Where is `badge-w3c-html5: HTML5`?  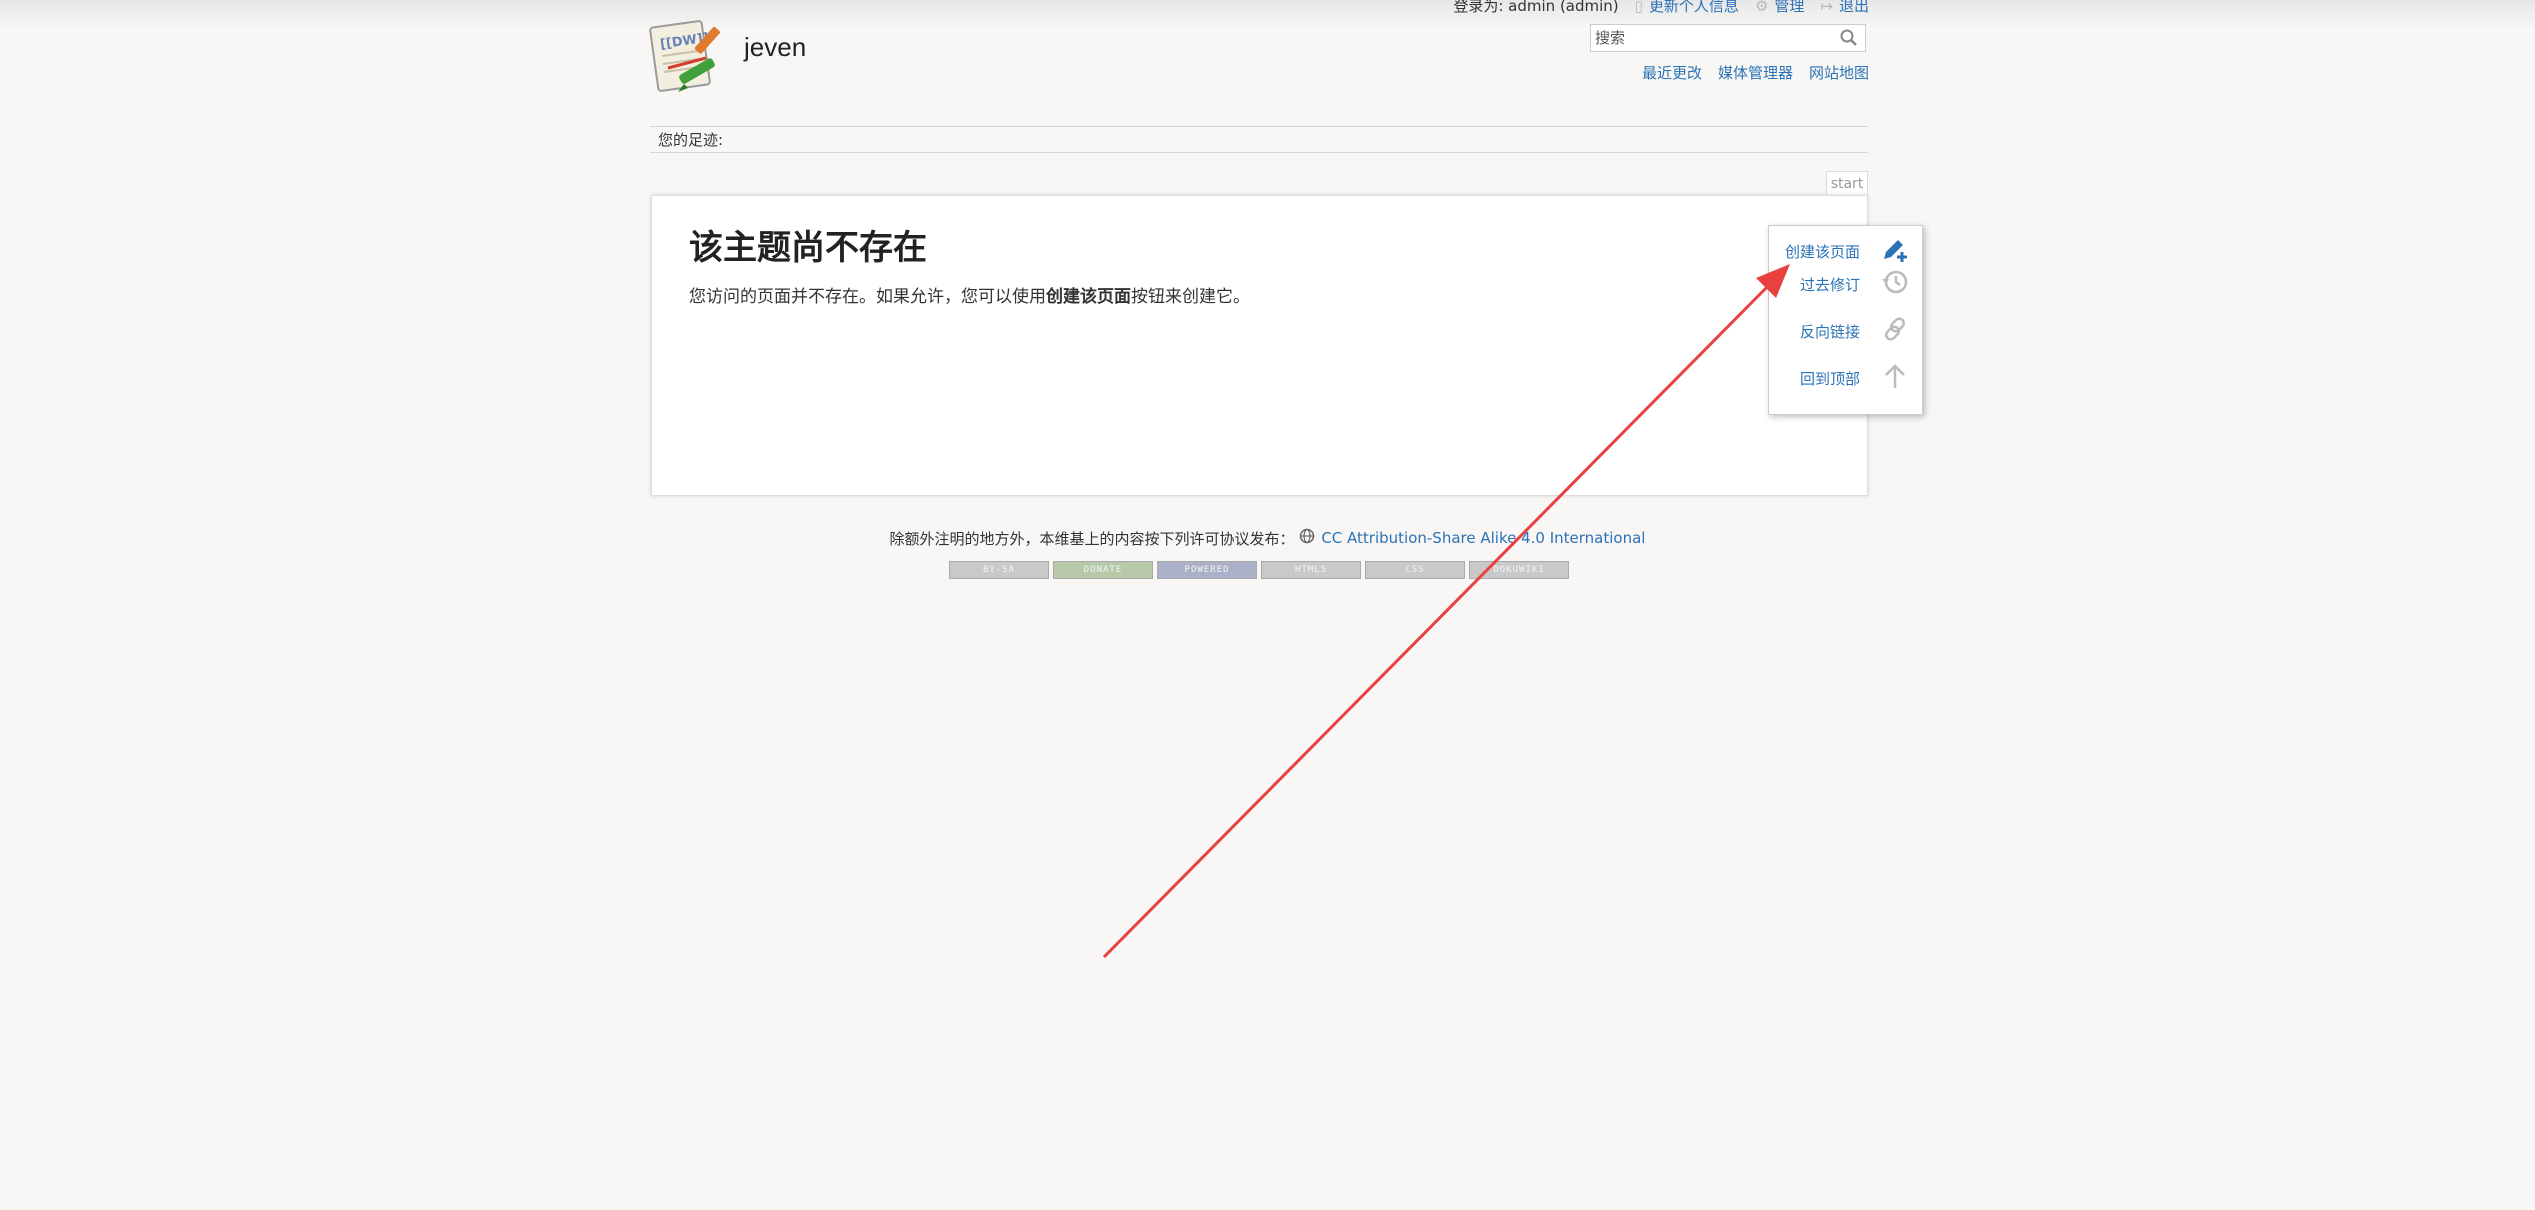 badge-w3c-html5: HTML5 is located at coordinates (1311, 570).